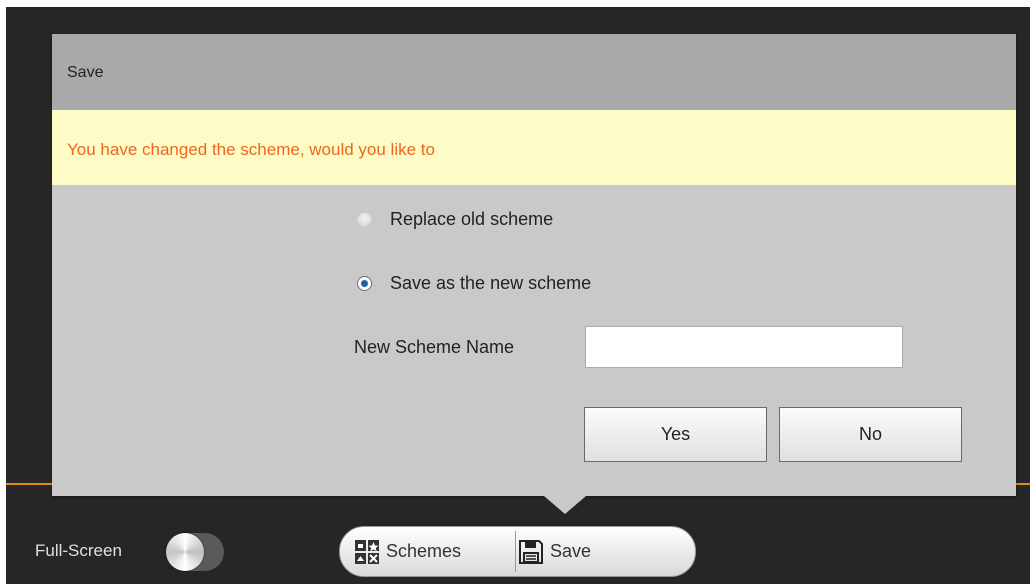 The image size is (1030, 584). I want to click on fullscreen-toggle, so click(195, 552).